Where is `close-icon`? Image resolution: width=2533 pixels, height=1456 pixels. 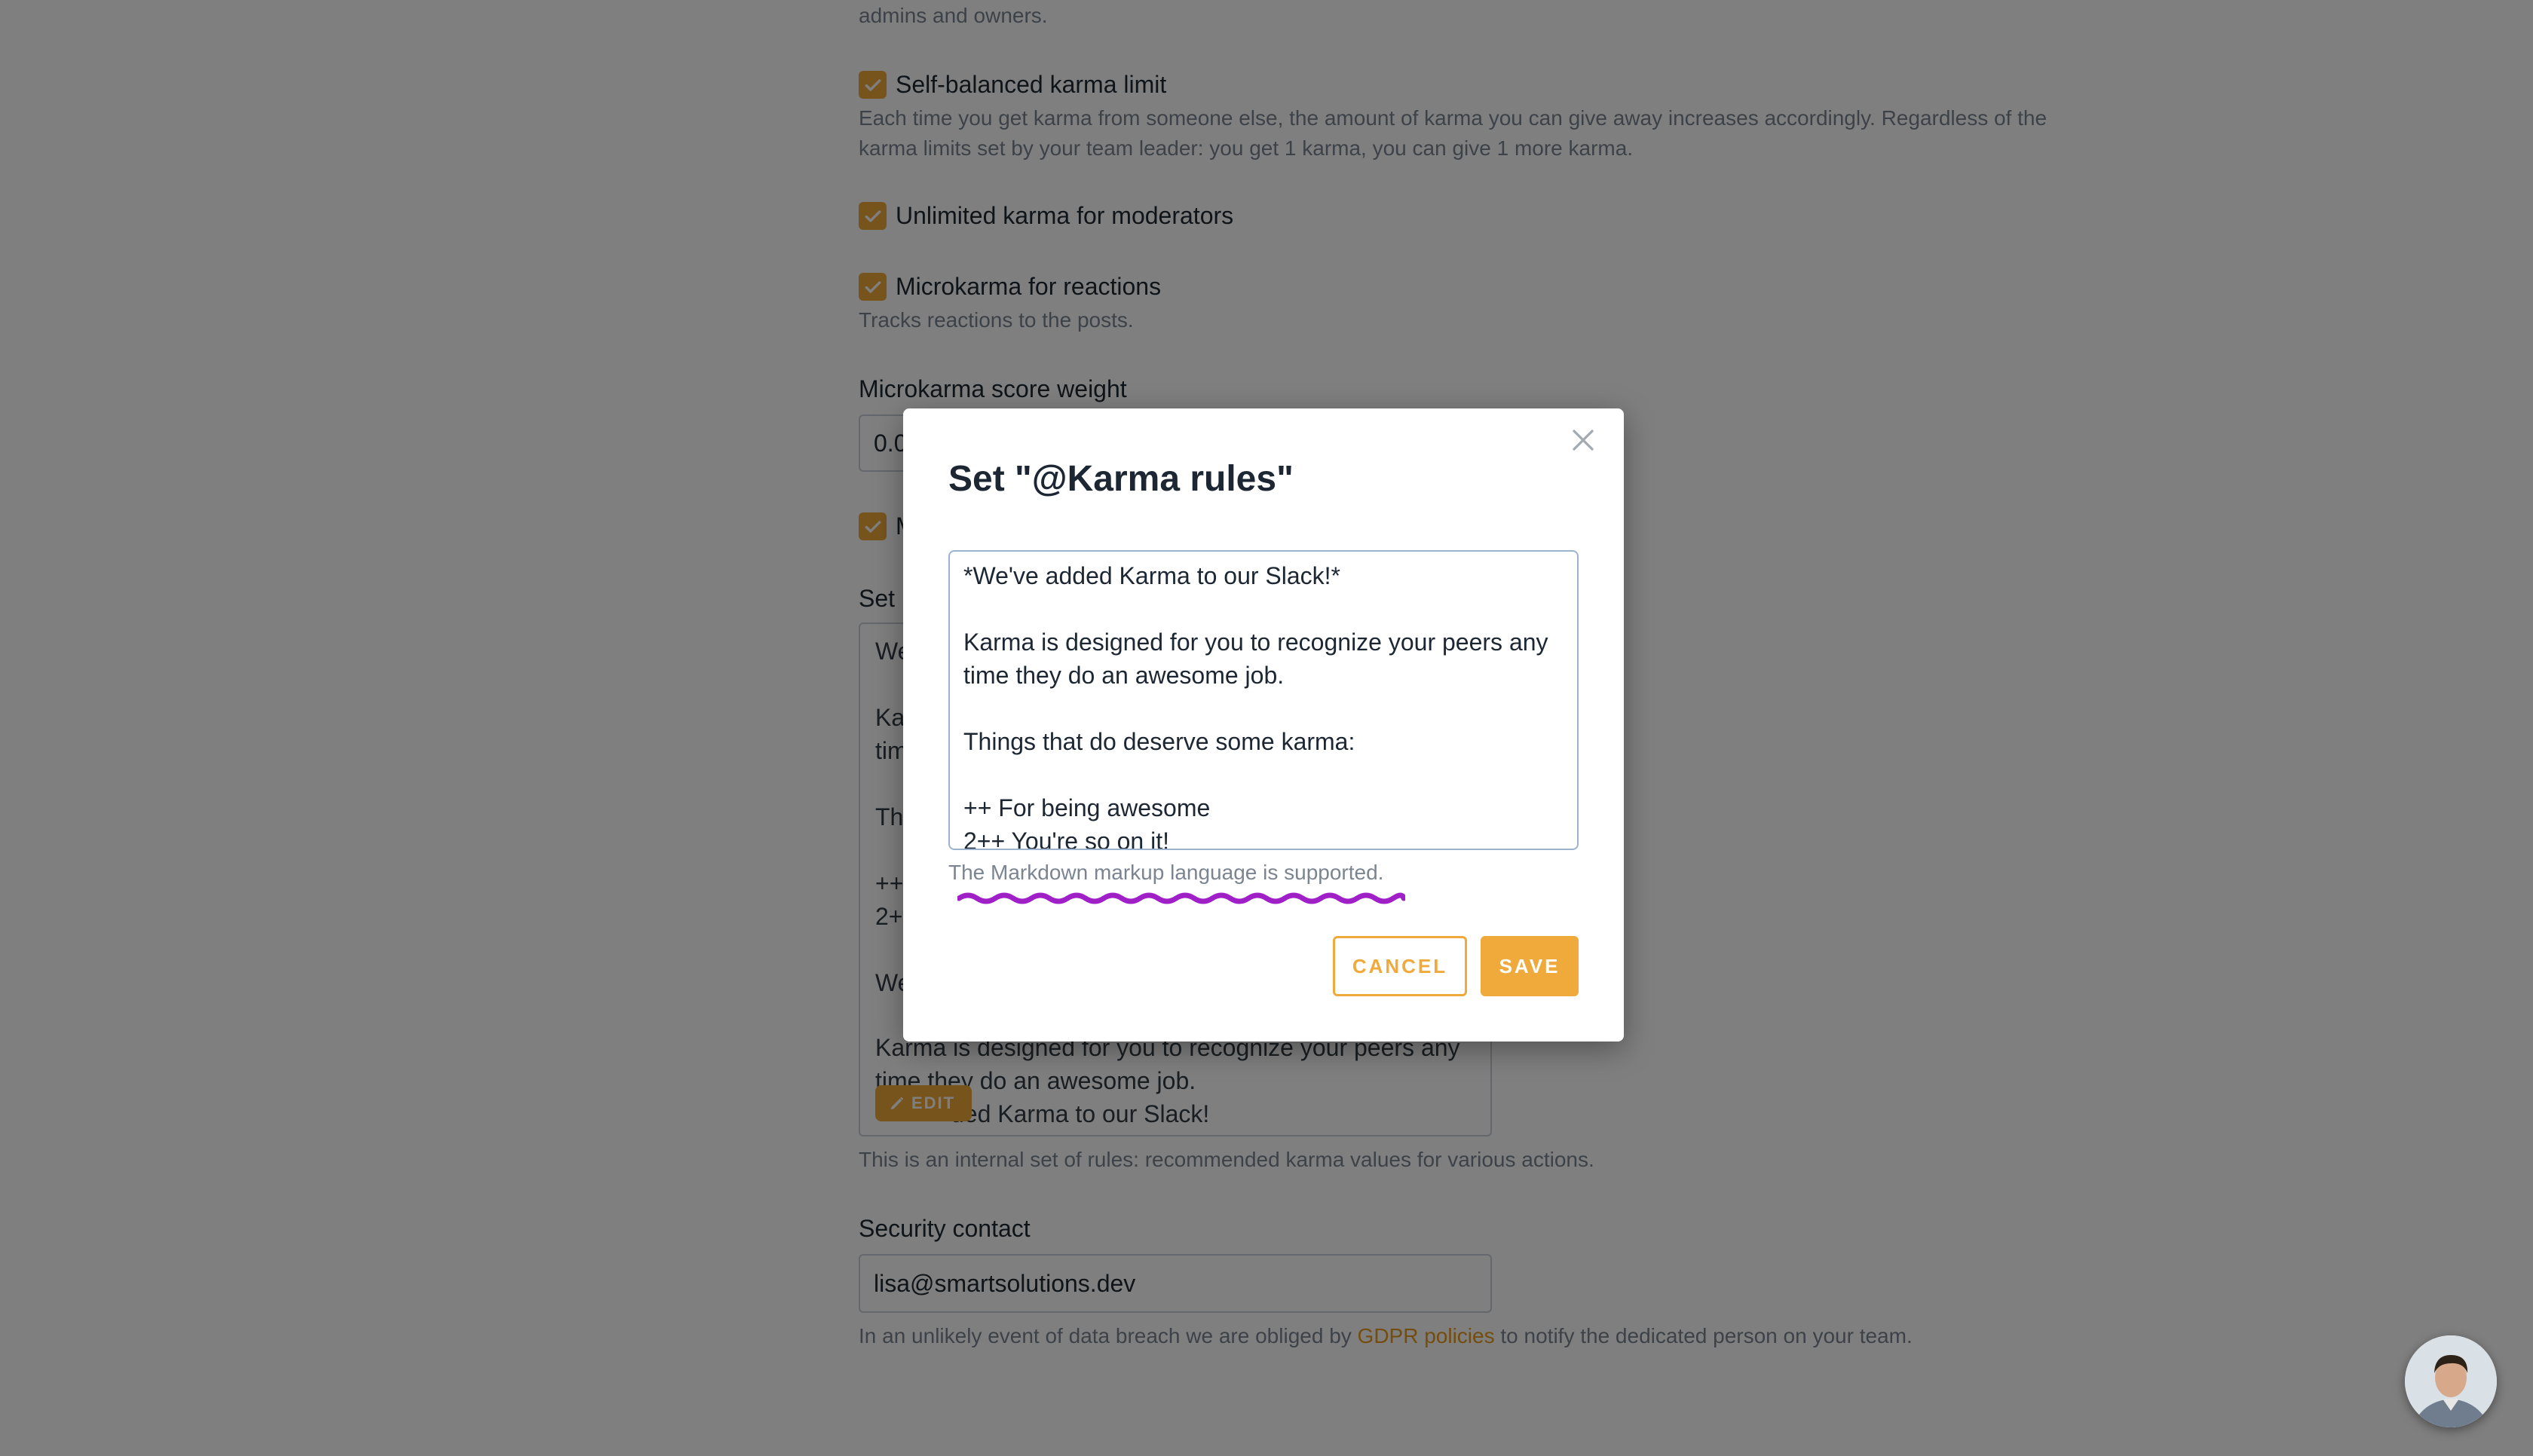
close-icon is located at coordinates (1583, 440).